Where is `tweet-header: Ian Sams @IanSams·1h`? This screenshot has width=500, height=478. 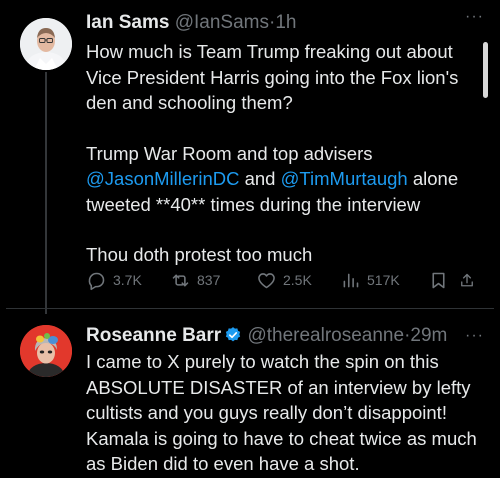
tweet-header: Ian Sams @IanSams·1h is located at coordinates (285, 23).